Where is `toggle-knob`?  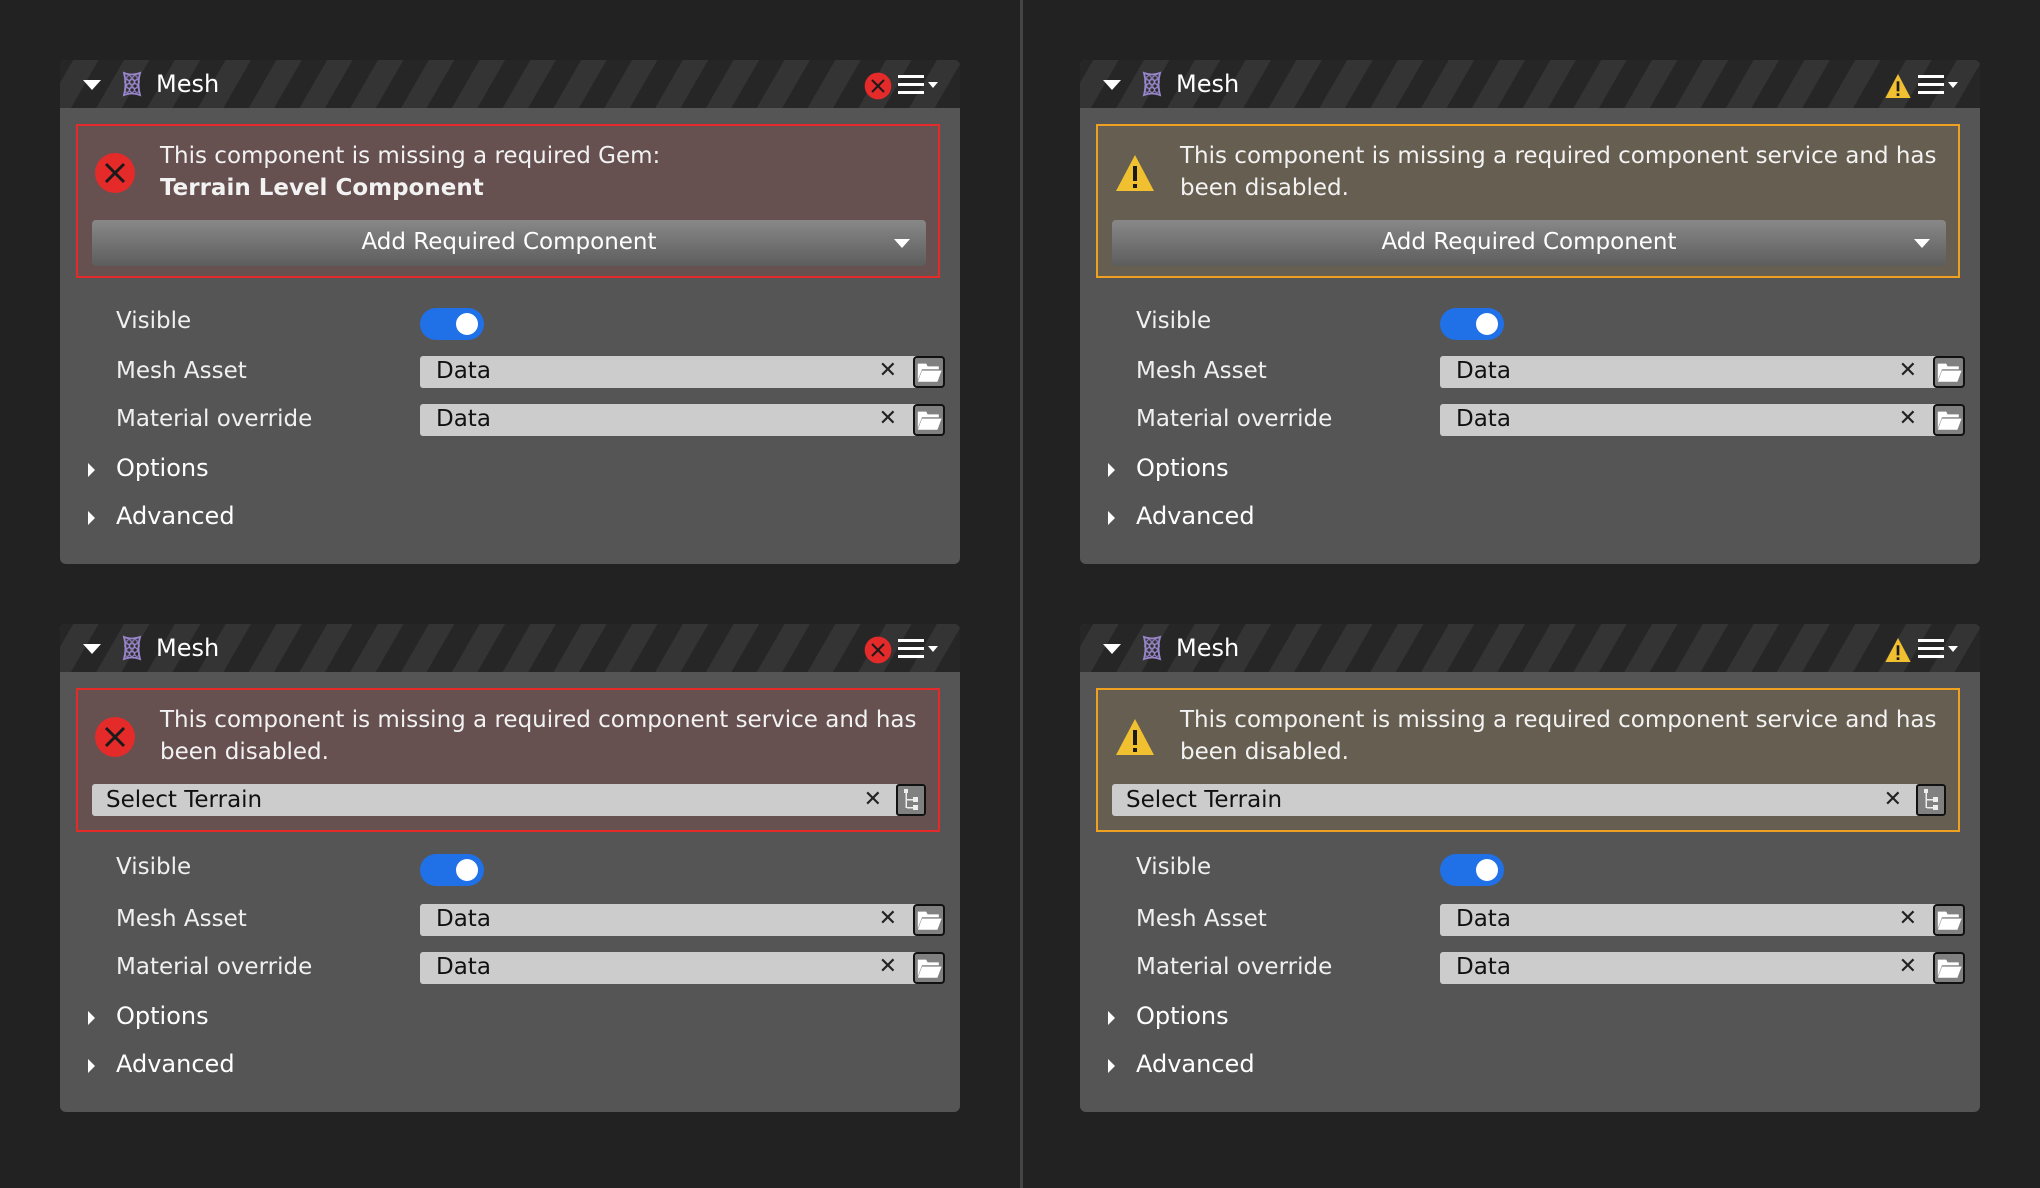
toggle-knob is located at coordinates (1487, 324).